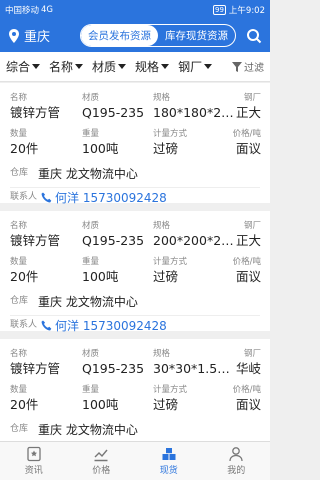 The width and height of the screenshot is (320, 480). Describe the element at coordinates (47, 9) in the screenshot. I see `network-label: 4G` at that location.